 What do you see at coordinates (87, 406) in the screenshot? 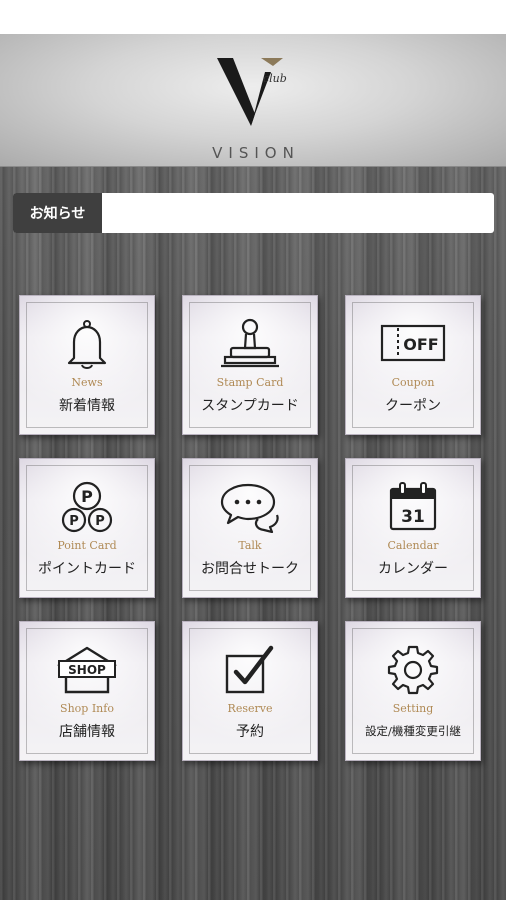
I see `tile-jp-label: 新着情報` at bounding box center [87, 406].